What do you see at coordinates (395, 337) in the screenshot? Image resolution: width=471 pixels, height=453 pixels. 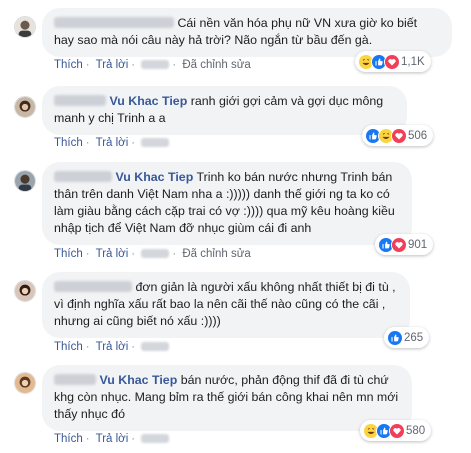 I see `like-icon` at bounding box center [395, 337].